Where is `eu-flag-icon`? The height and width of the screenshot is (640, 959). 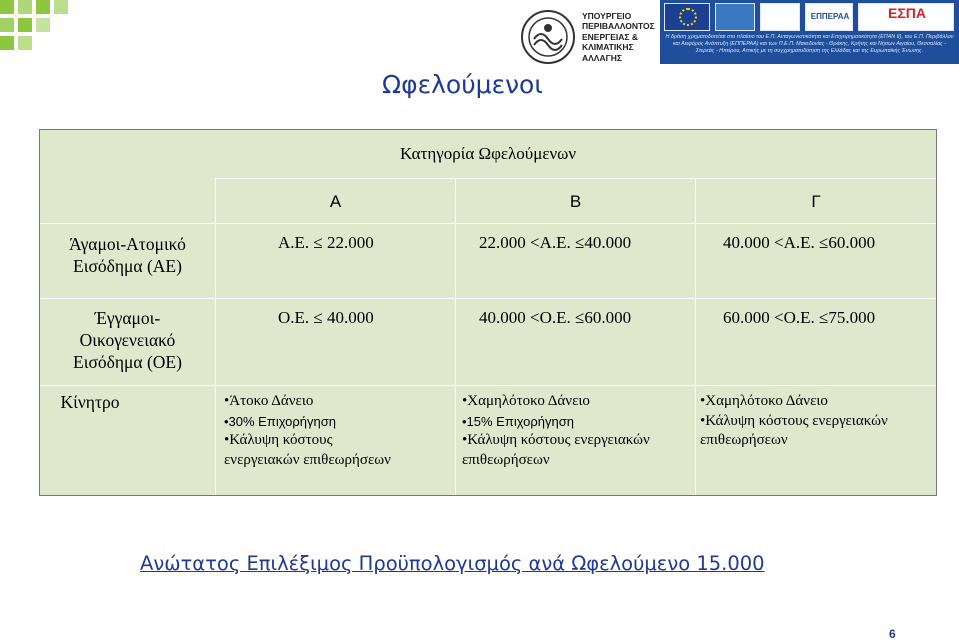 eu-flag-icon is located at coordinates (687, 17).